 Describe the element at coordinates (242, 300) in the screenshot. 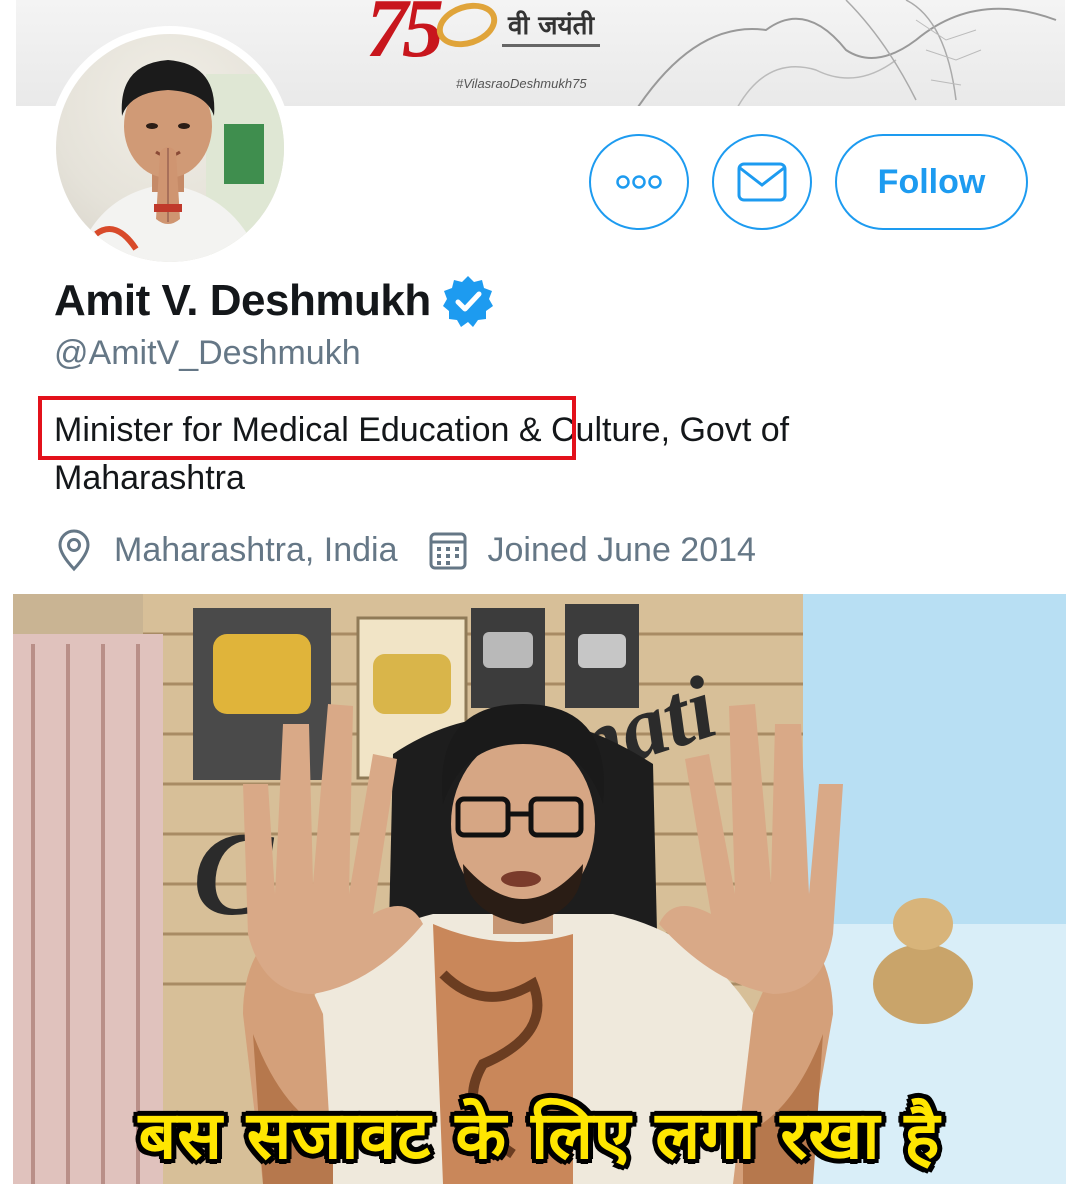

I see `display-name: Amit V. Deshmukh` at that location.